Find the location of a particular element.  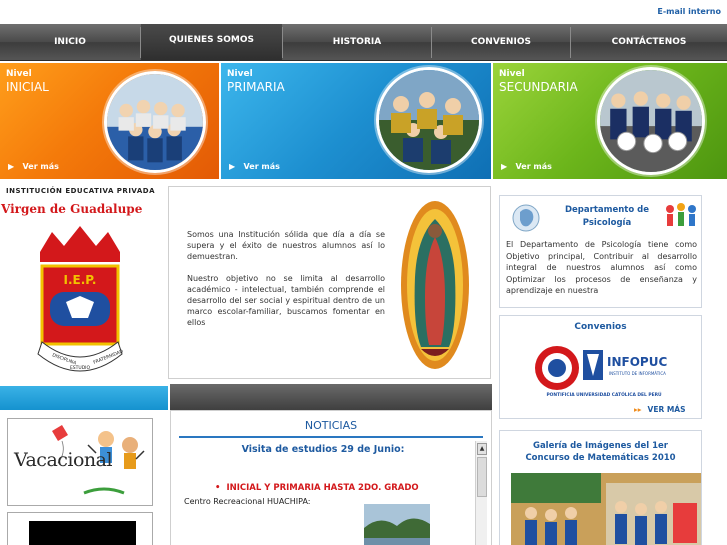

left-blue-strip is located at coordinates (84, 398).